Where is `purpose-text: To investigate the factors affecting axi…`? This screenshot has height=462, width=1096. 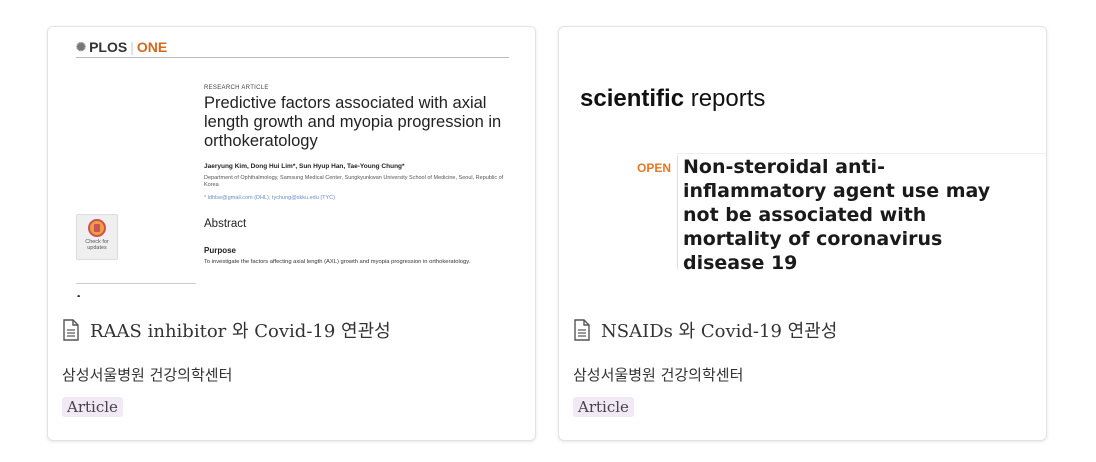 purpose-text: To investigate the factors affecting axi… is located at coordinates (337, 262).